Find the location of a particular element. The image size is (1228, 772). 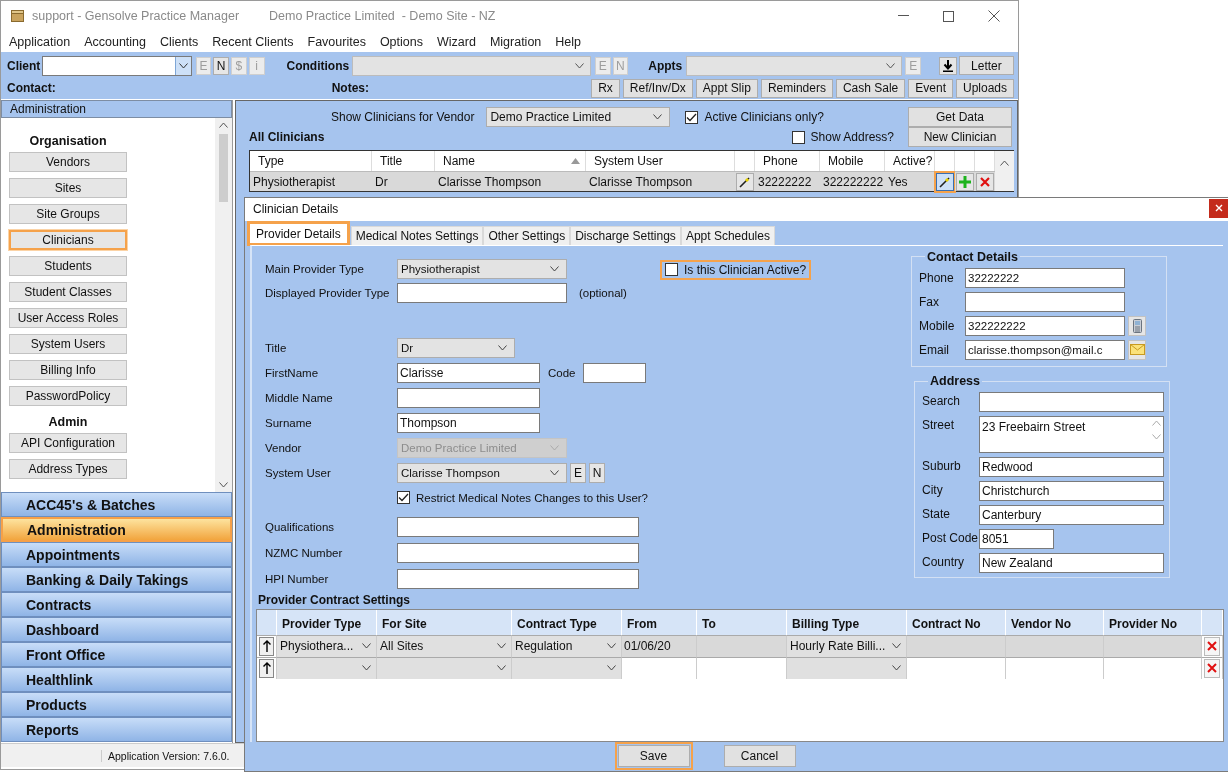

sidebar-button: Clinicians is located at coordinates (68, 240).